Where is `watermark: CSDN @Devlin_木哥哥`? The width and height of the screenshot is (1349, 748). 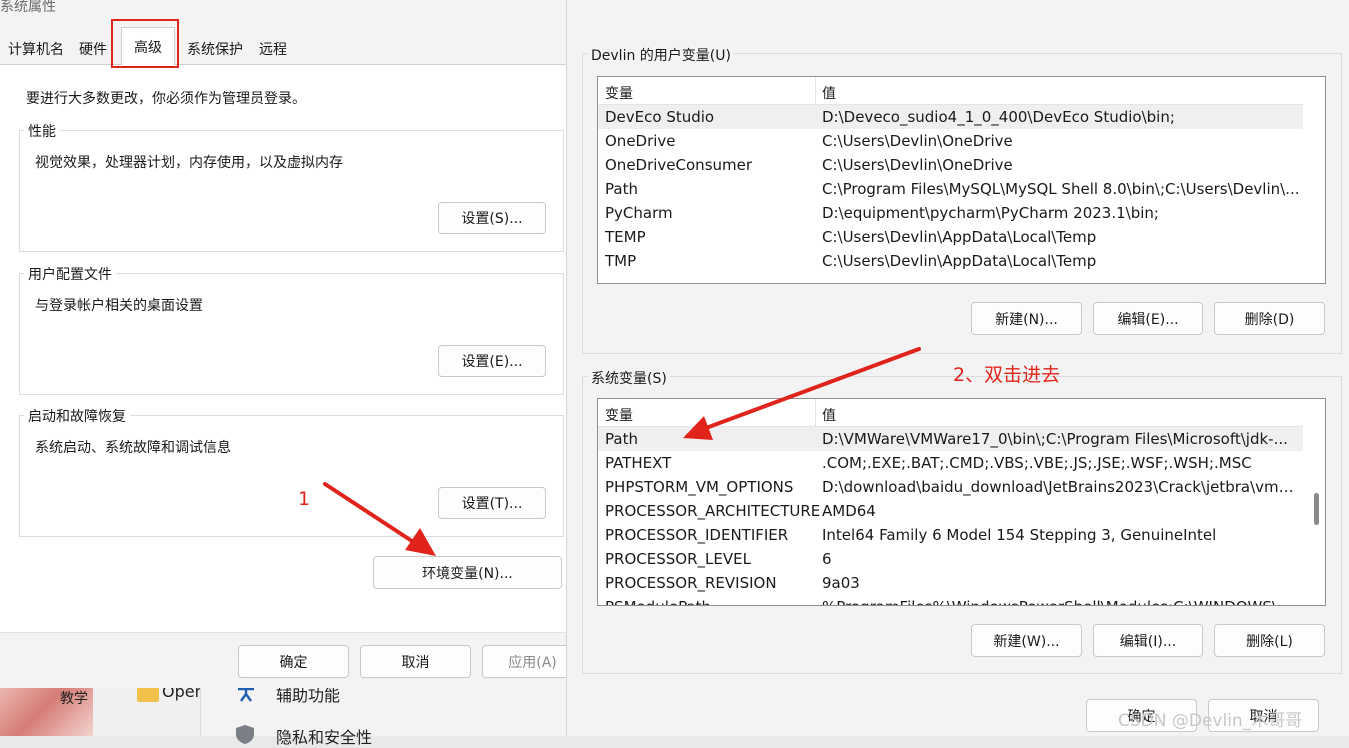
watermark: CSDN @Devlin_木哥哥 is located at coordinates (1210, 721).